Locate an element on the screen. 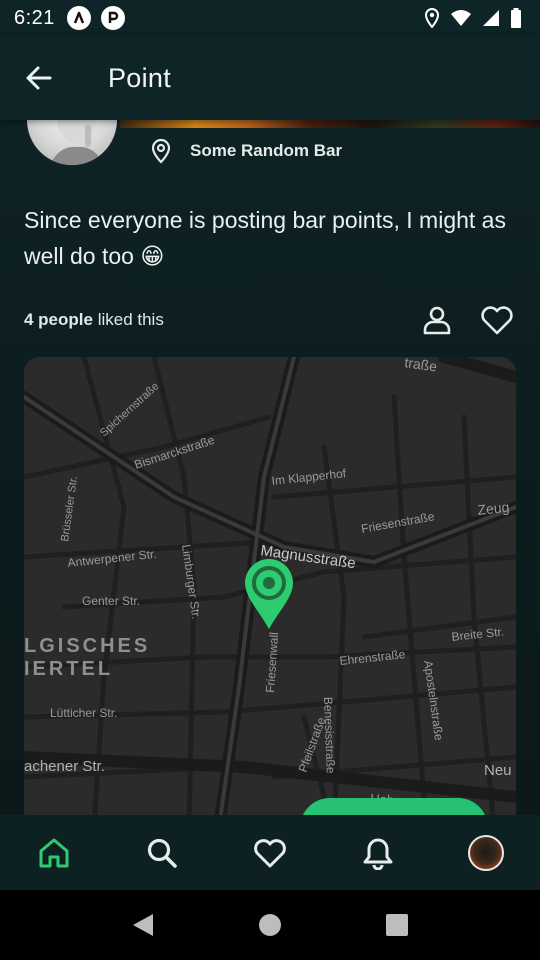 The height and width of the screenshot is (960, 540). system-recents-button is located at coordinates (397, 925).